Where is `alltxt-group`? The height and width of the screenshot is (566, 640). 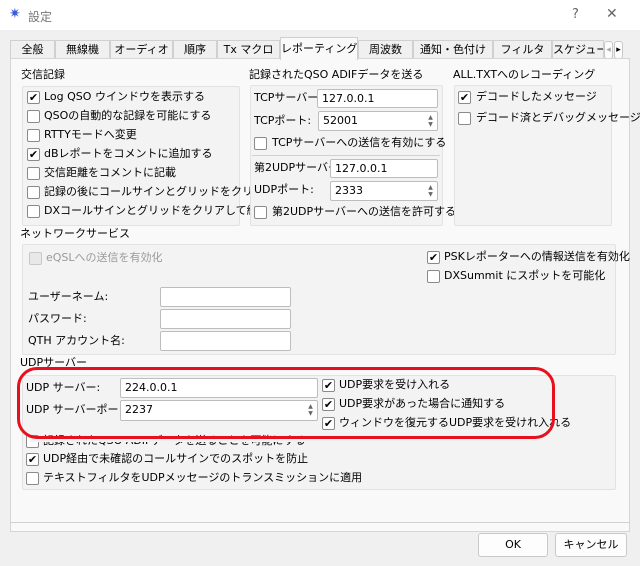
alltxt-group is located at coordinates (533, 155).